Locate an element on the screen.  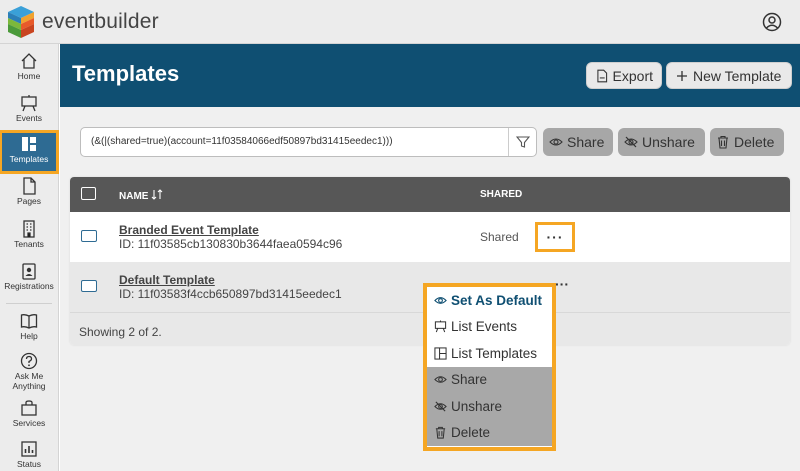
plus-icon is located at coordinates (682, 75).